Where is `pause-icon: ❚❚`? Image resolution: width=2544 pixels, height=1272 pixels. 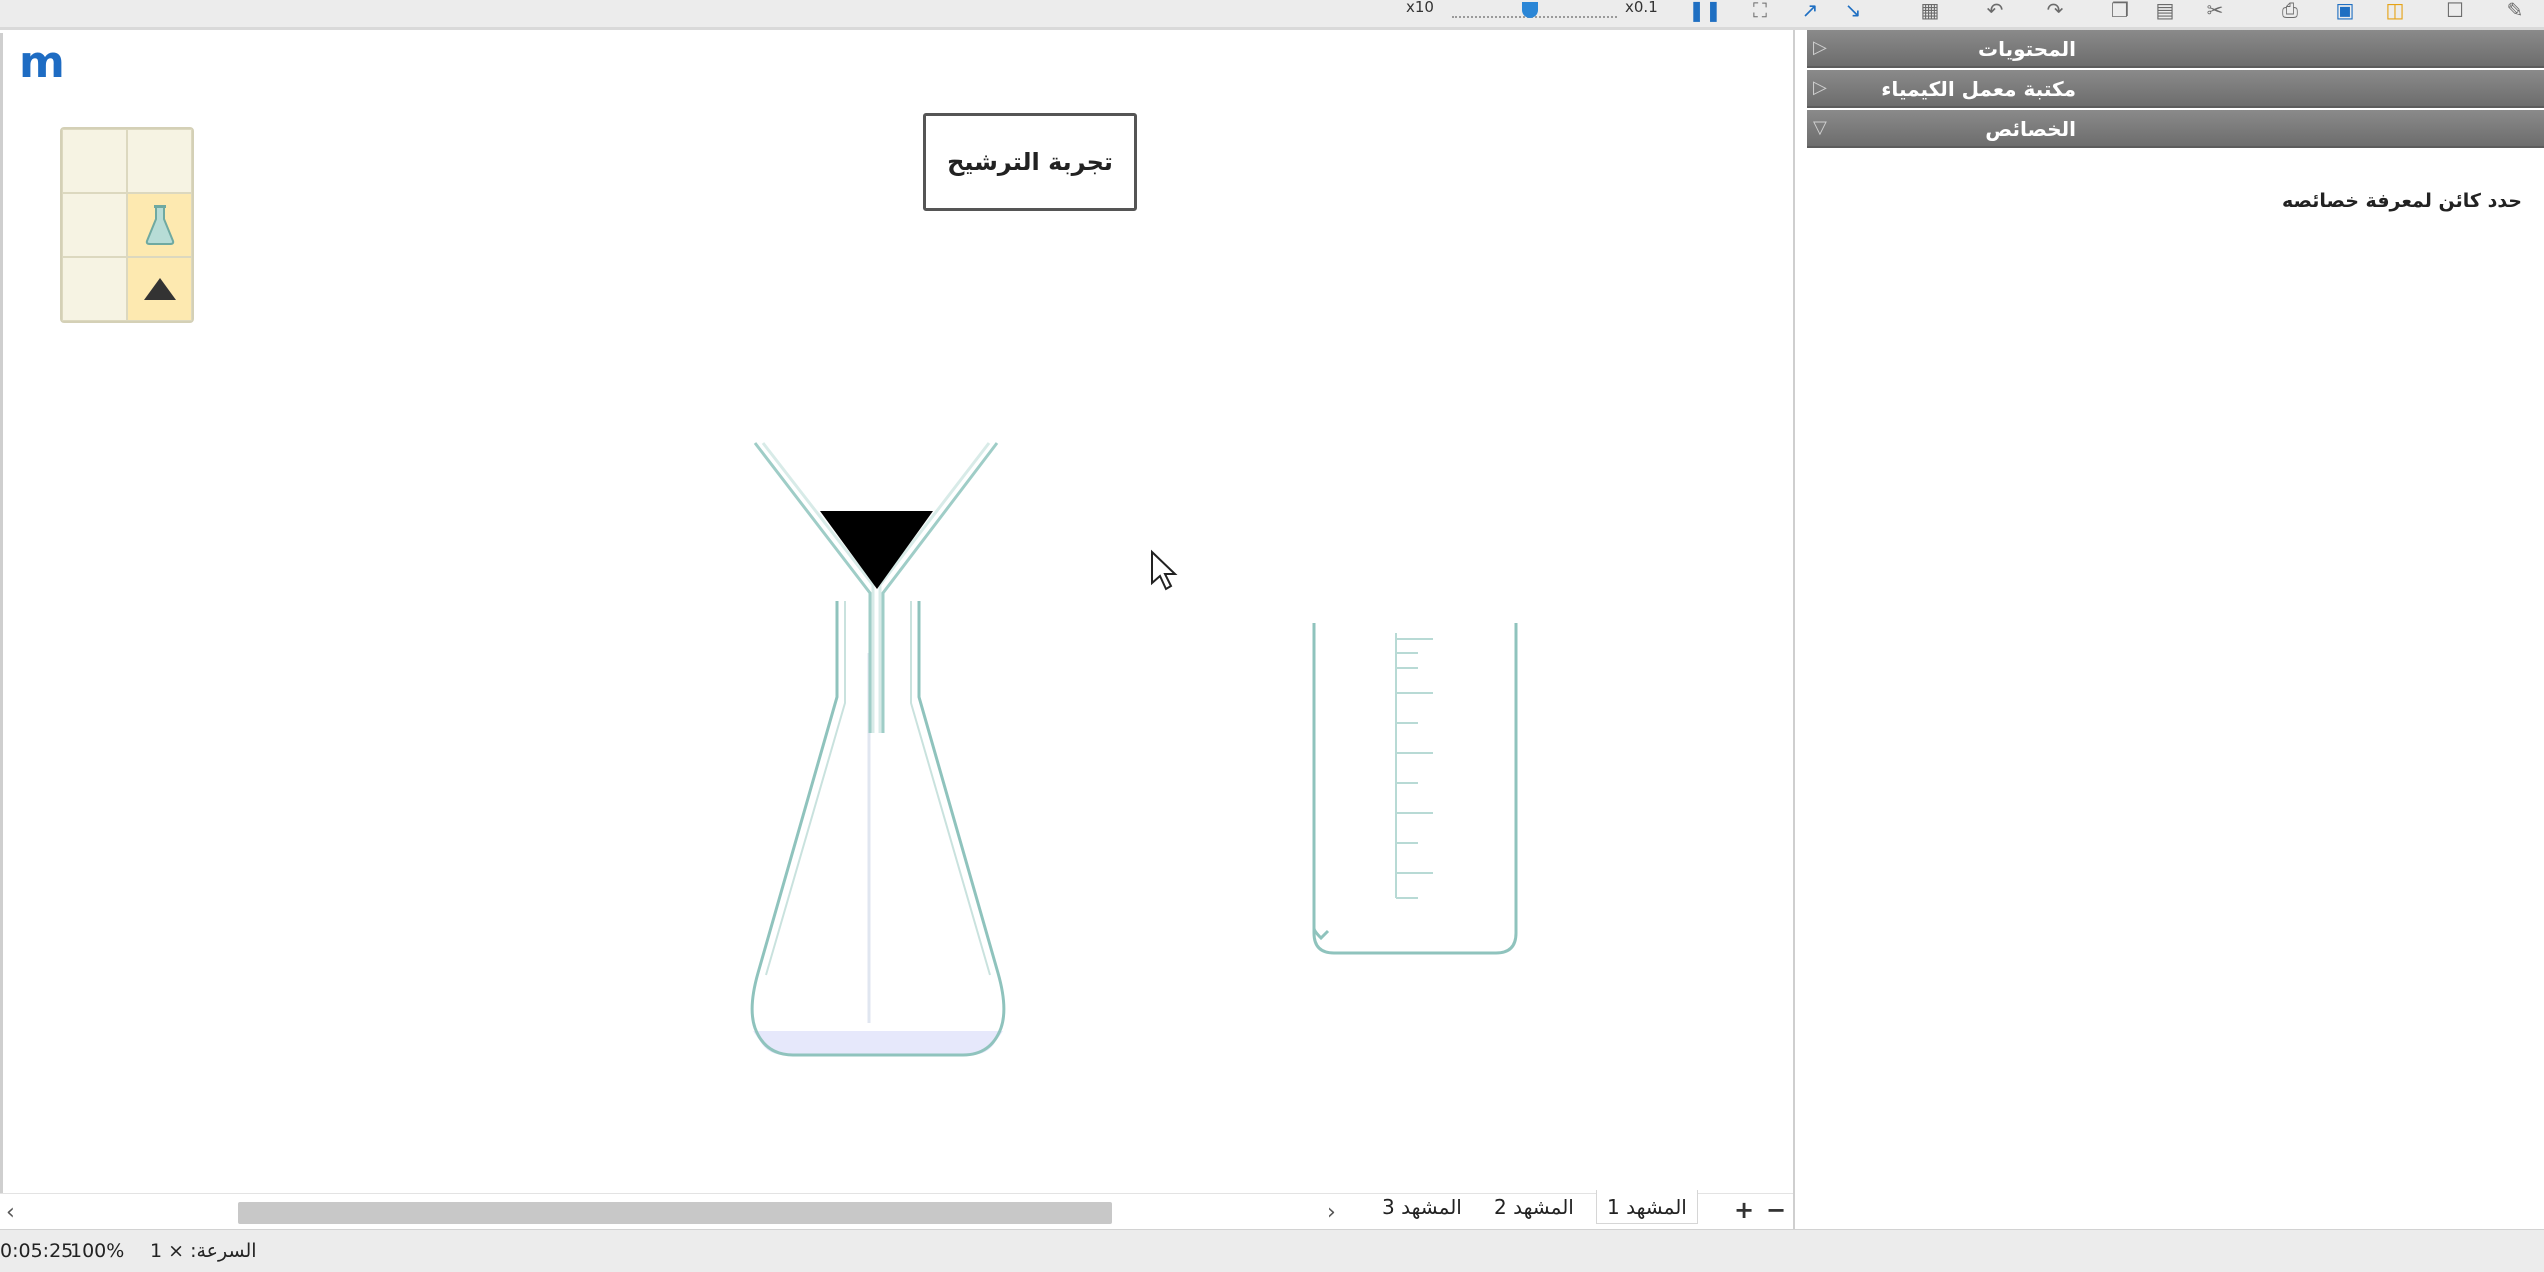
pause-icon: ❚❚ is located at coordinates (1705, 11).